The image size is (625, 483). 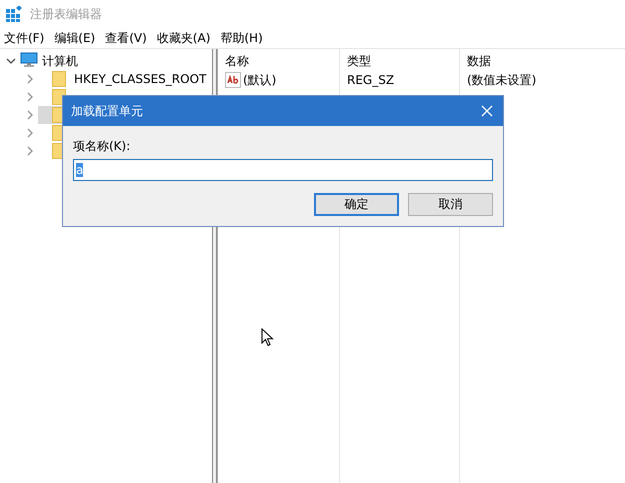 What do you see at coordinates (233, 80) in the screenshot?
I see `string-value-icon` at bounding box center [233, 80].